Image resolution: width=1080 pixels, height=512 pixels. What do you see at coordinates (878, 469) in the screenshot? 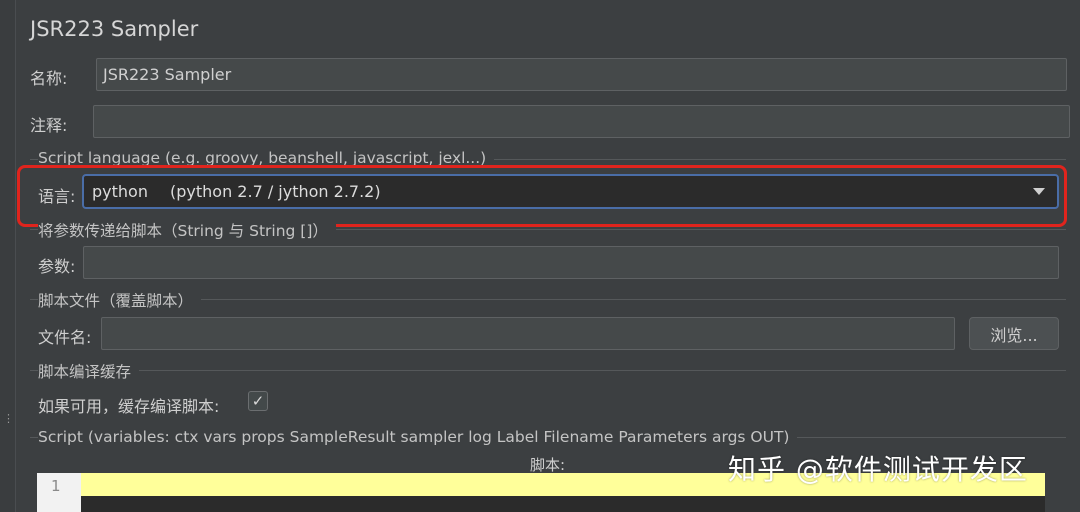
I see `watermark: 知乎 @软件测试开发区` at bounding box center [878, 469].